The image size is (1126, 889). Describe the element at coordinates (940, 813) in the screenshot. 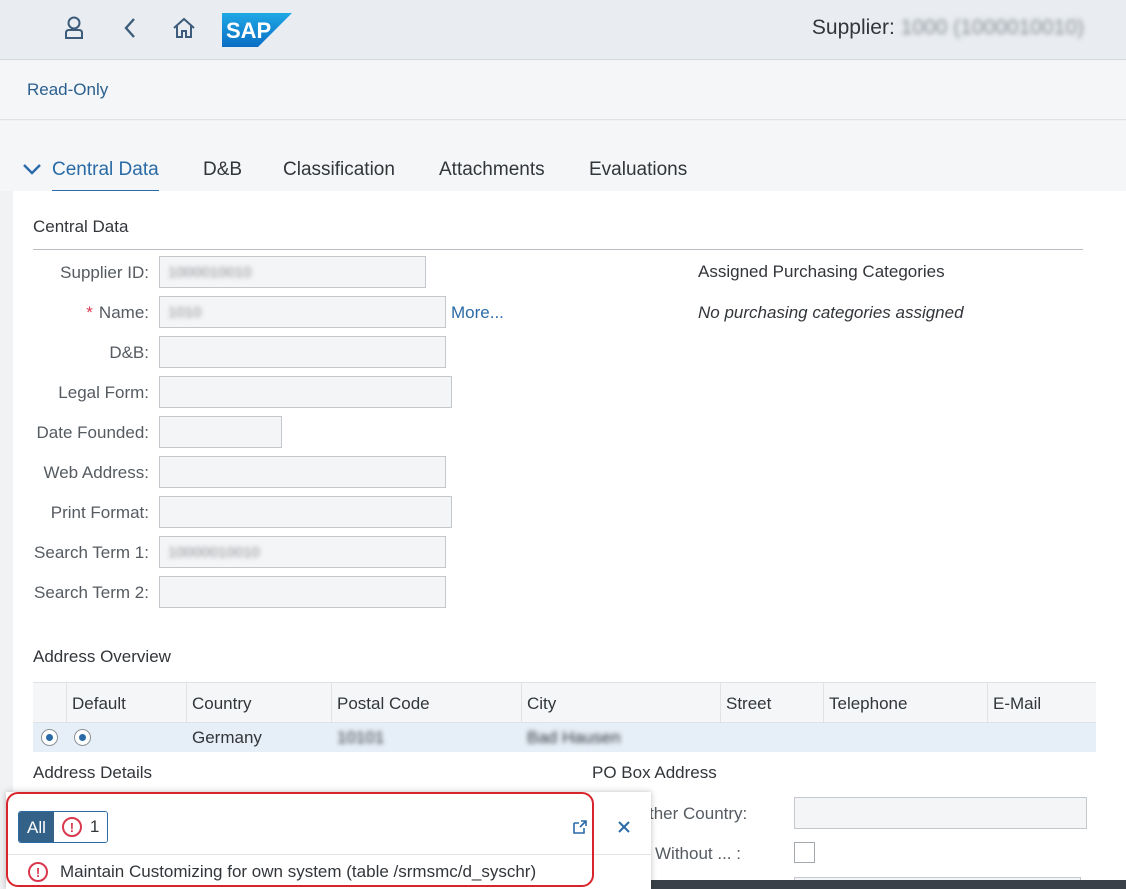

I see `other-country-field` at that location.